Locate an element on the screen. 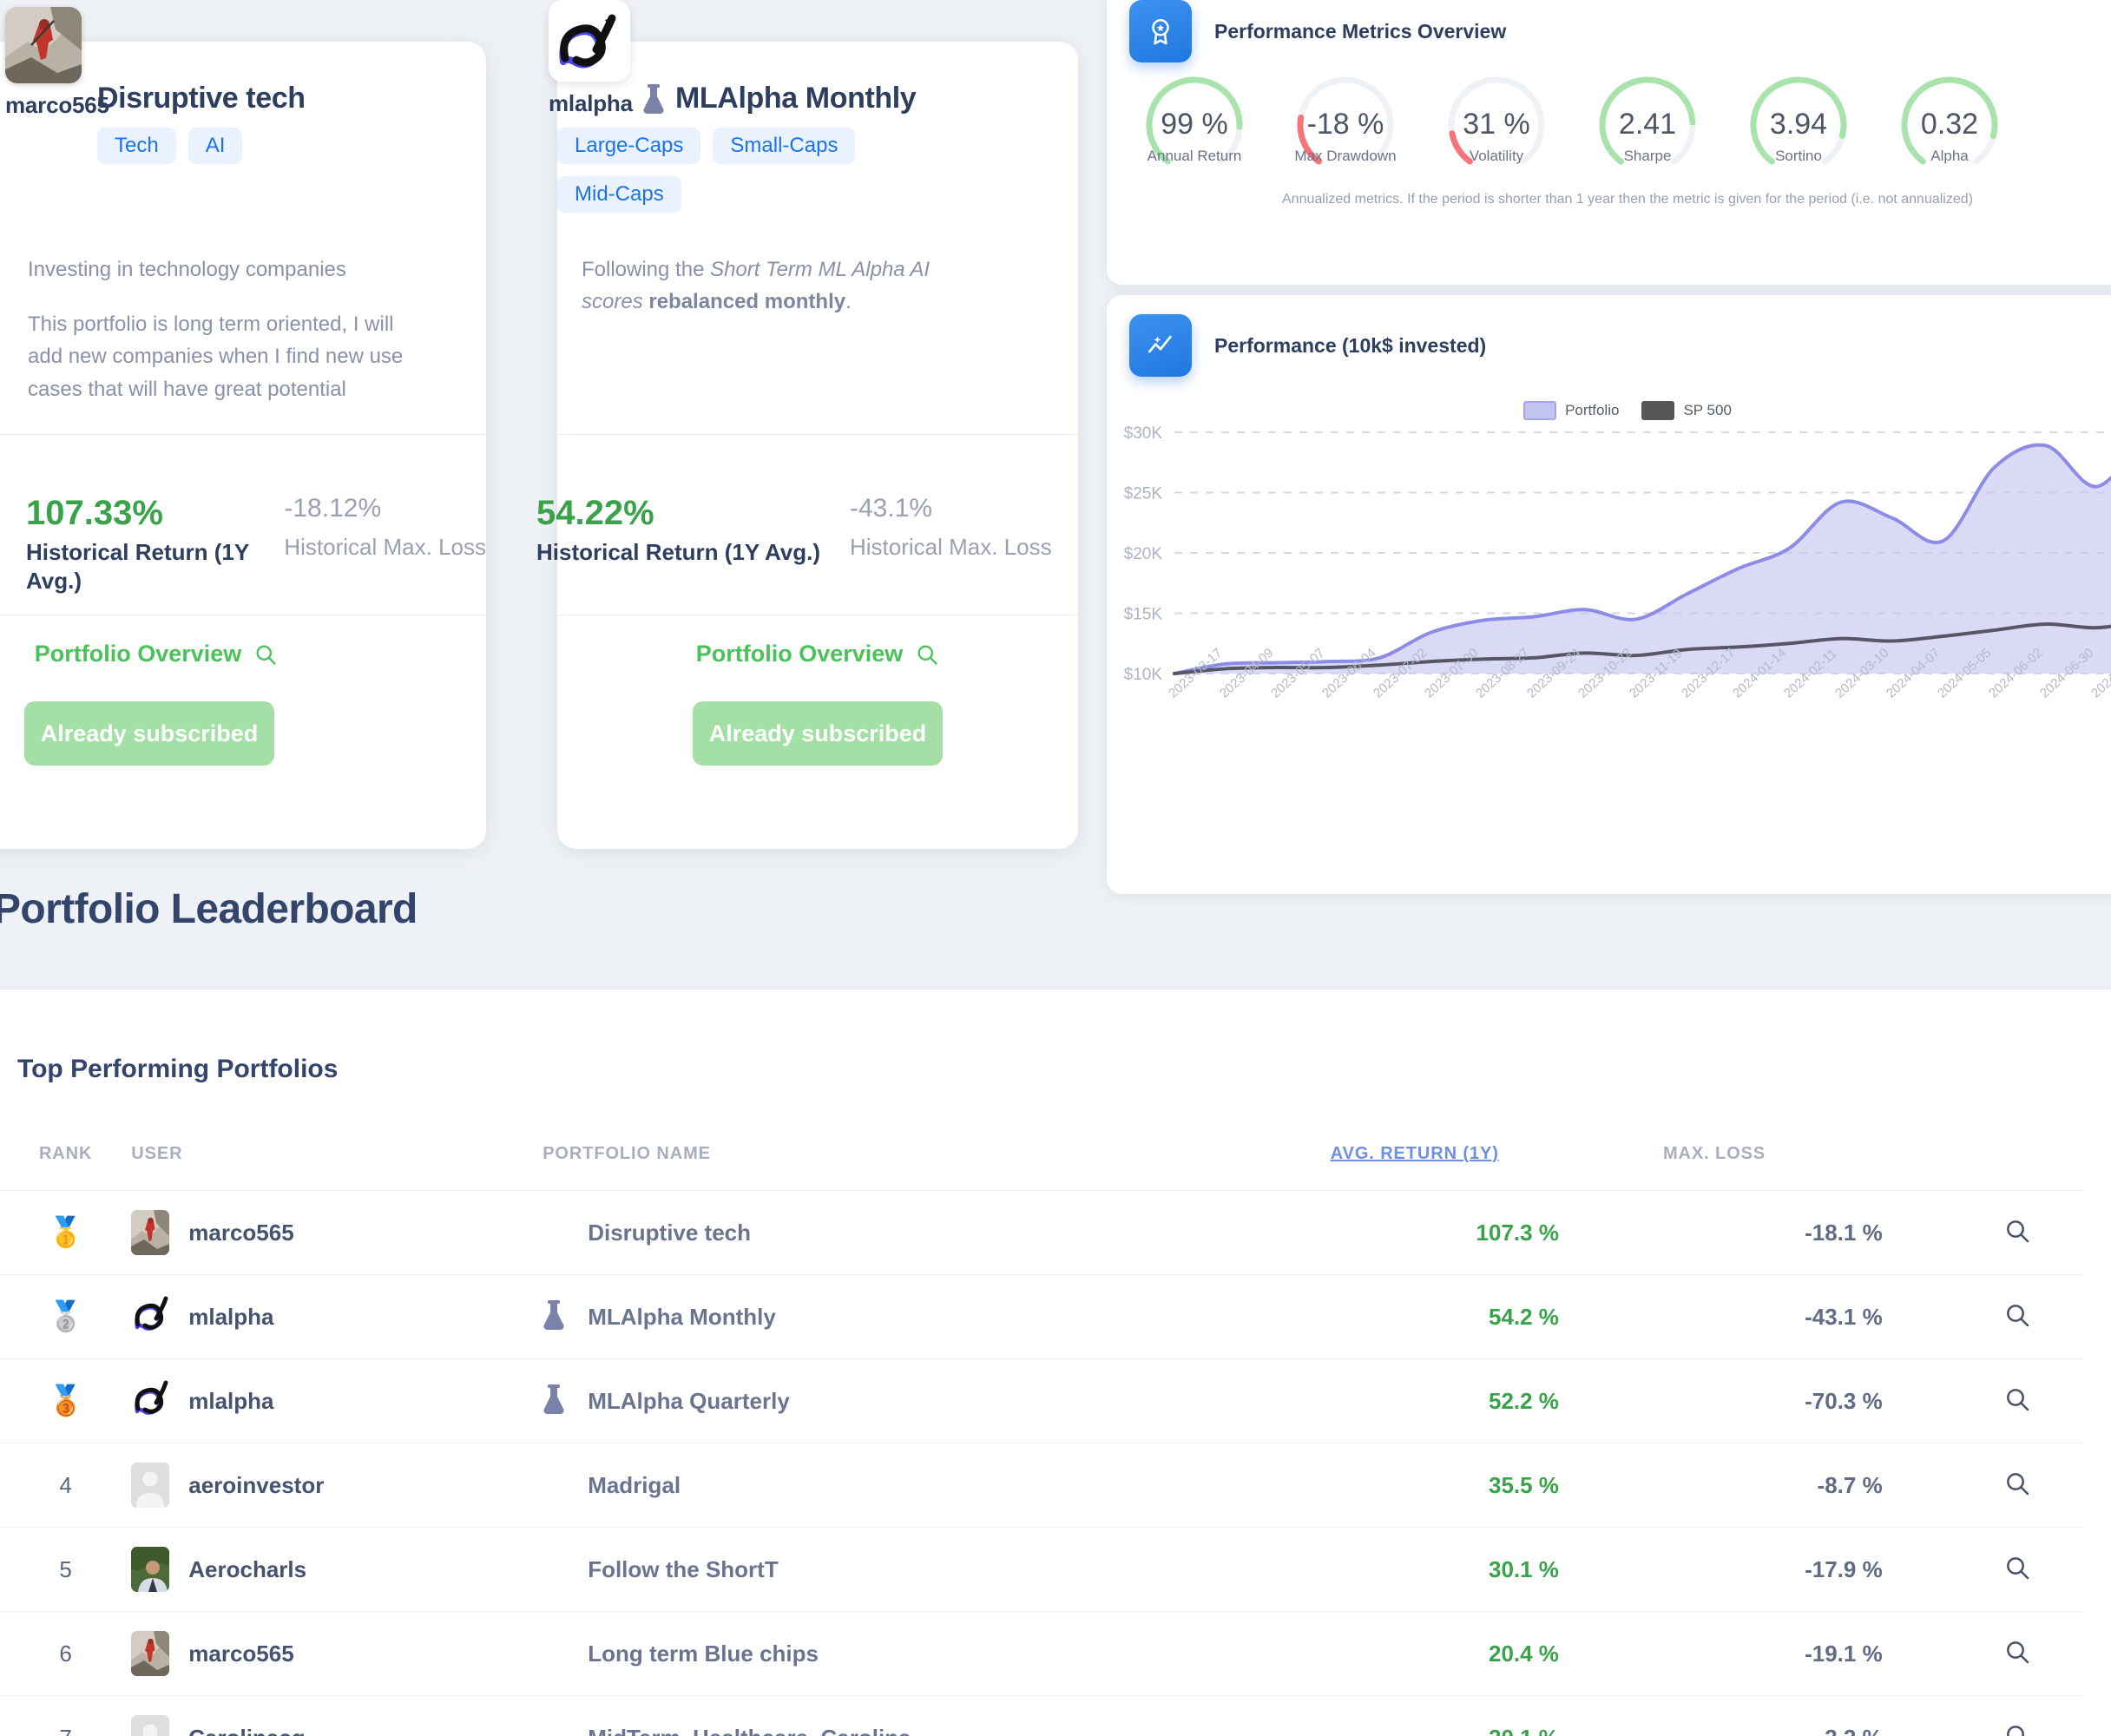 Image resolution: width=2111 pixels, height=1736 pixels. tag-tech: Tech is located at coordinates (136, 146).